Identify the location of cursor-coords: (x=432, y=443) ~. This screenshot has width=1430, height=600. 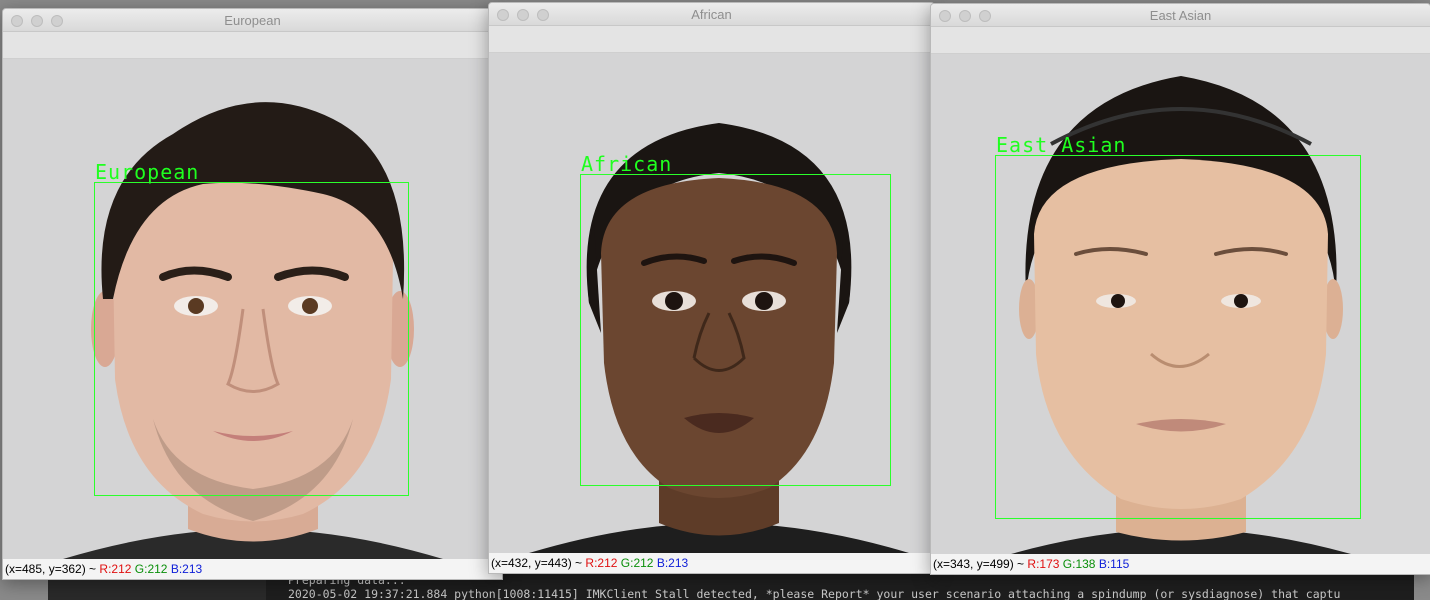
(537, 563).